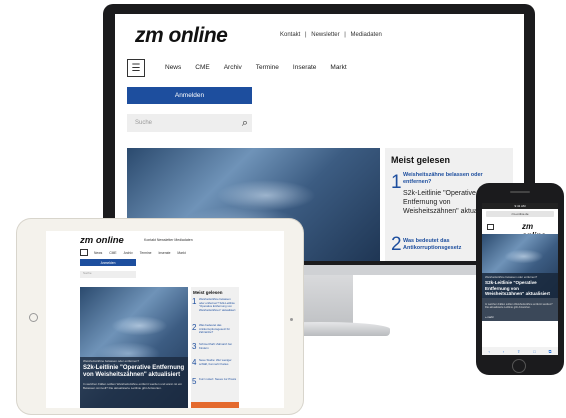  I want to click on phone-url-bar: zm-online.de, so click(520, 214).